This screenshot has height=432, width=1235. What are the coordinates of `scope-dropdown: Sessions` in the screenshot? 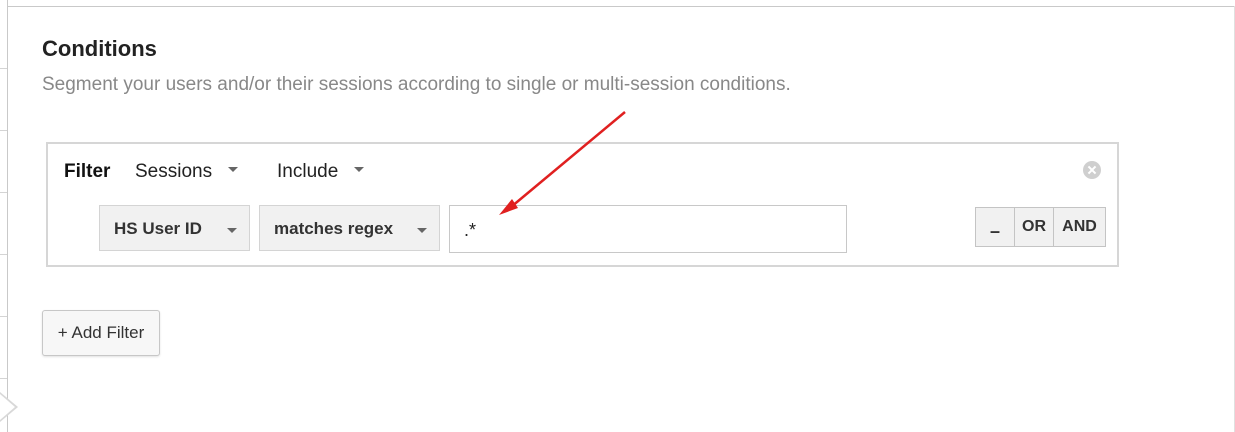 It's located at (187, 172).